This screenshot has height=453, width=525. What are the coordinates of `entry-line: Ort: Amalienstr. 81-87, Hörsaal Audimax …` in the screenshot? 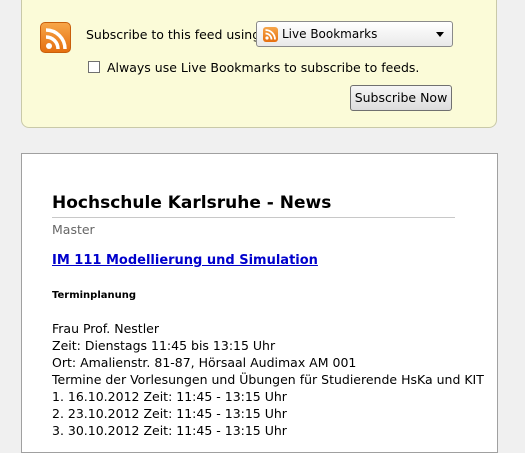 It's located at (204, 362).